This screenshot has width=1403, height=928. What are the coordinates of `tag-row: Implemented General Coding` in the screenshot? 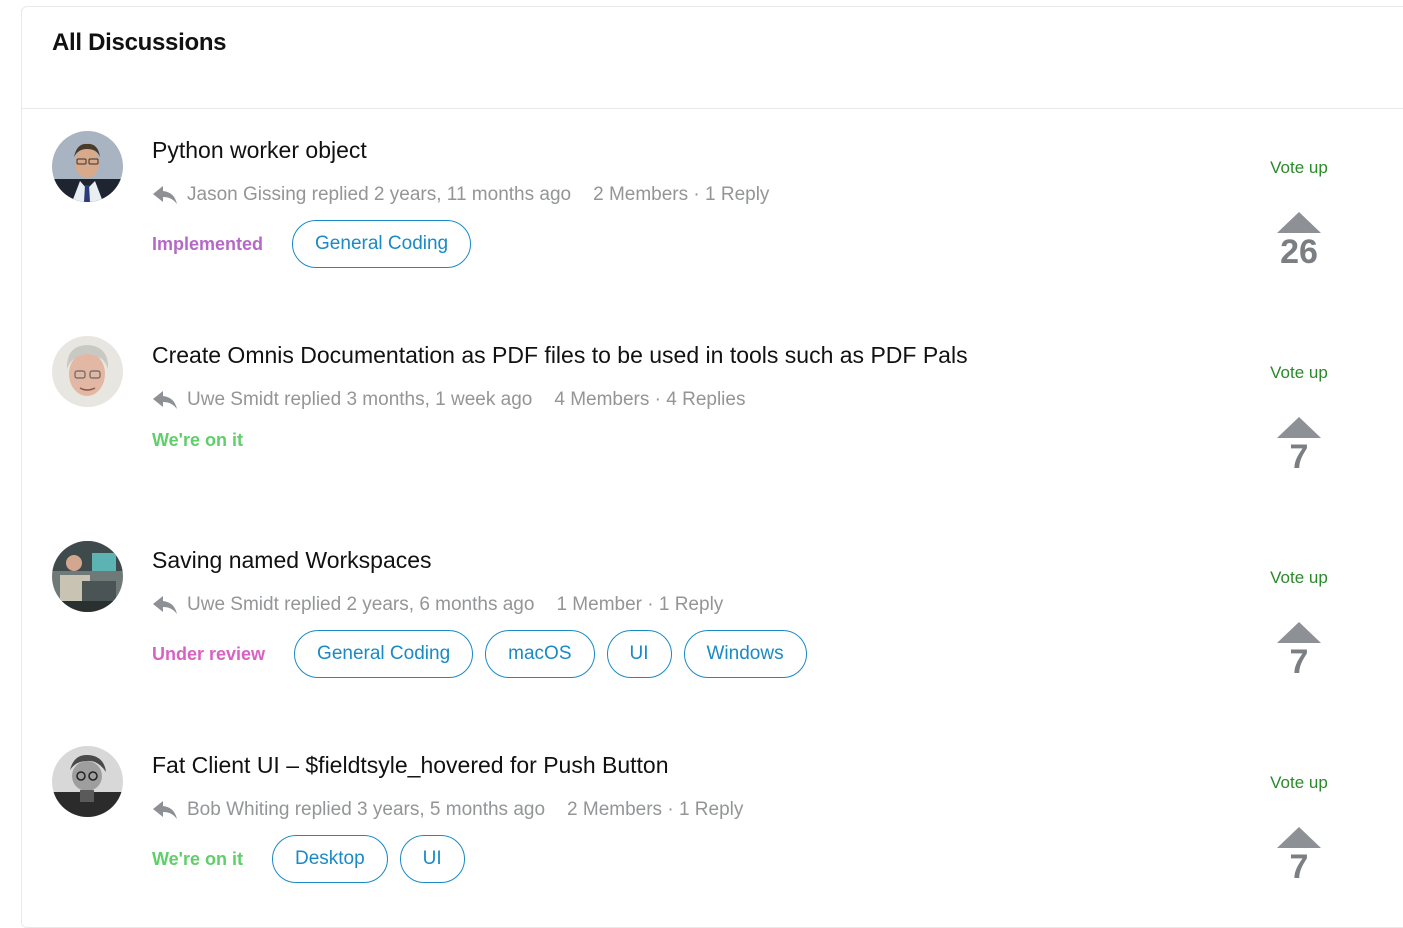 It's located at (317, 244).